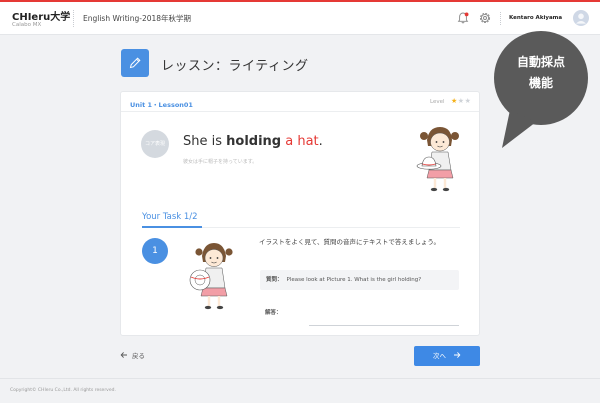 This screenshot has height=403, width=600. I want to click on avatar-icon, so click(581, 18).